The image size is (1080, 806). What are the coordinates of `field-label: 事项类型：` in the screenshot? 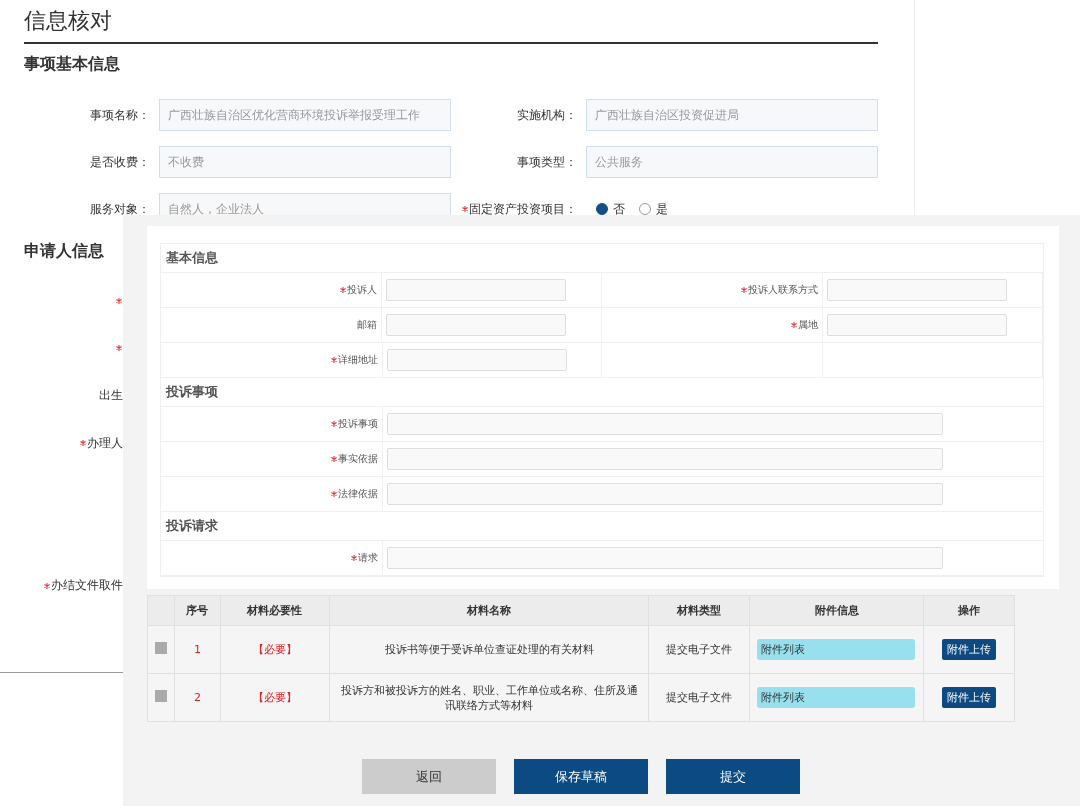 It's located at (547, 162).